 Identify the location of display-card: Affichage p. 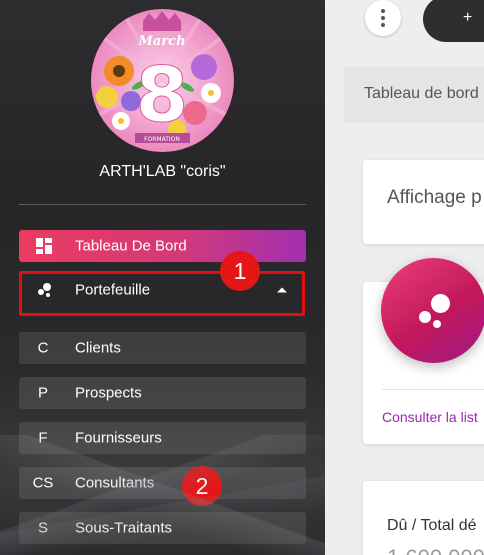
(423, 202).